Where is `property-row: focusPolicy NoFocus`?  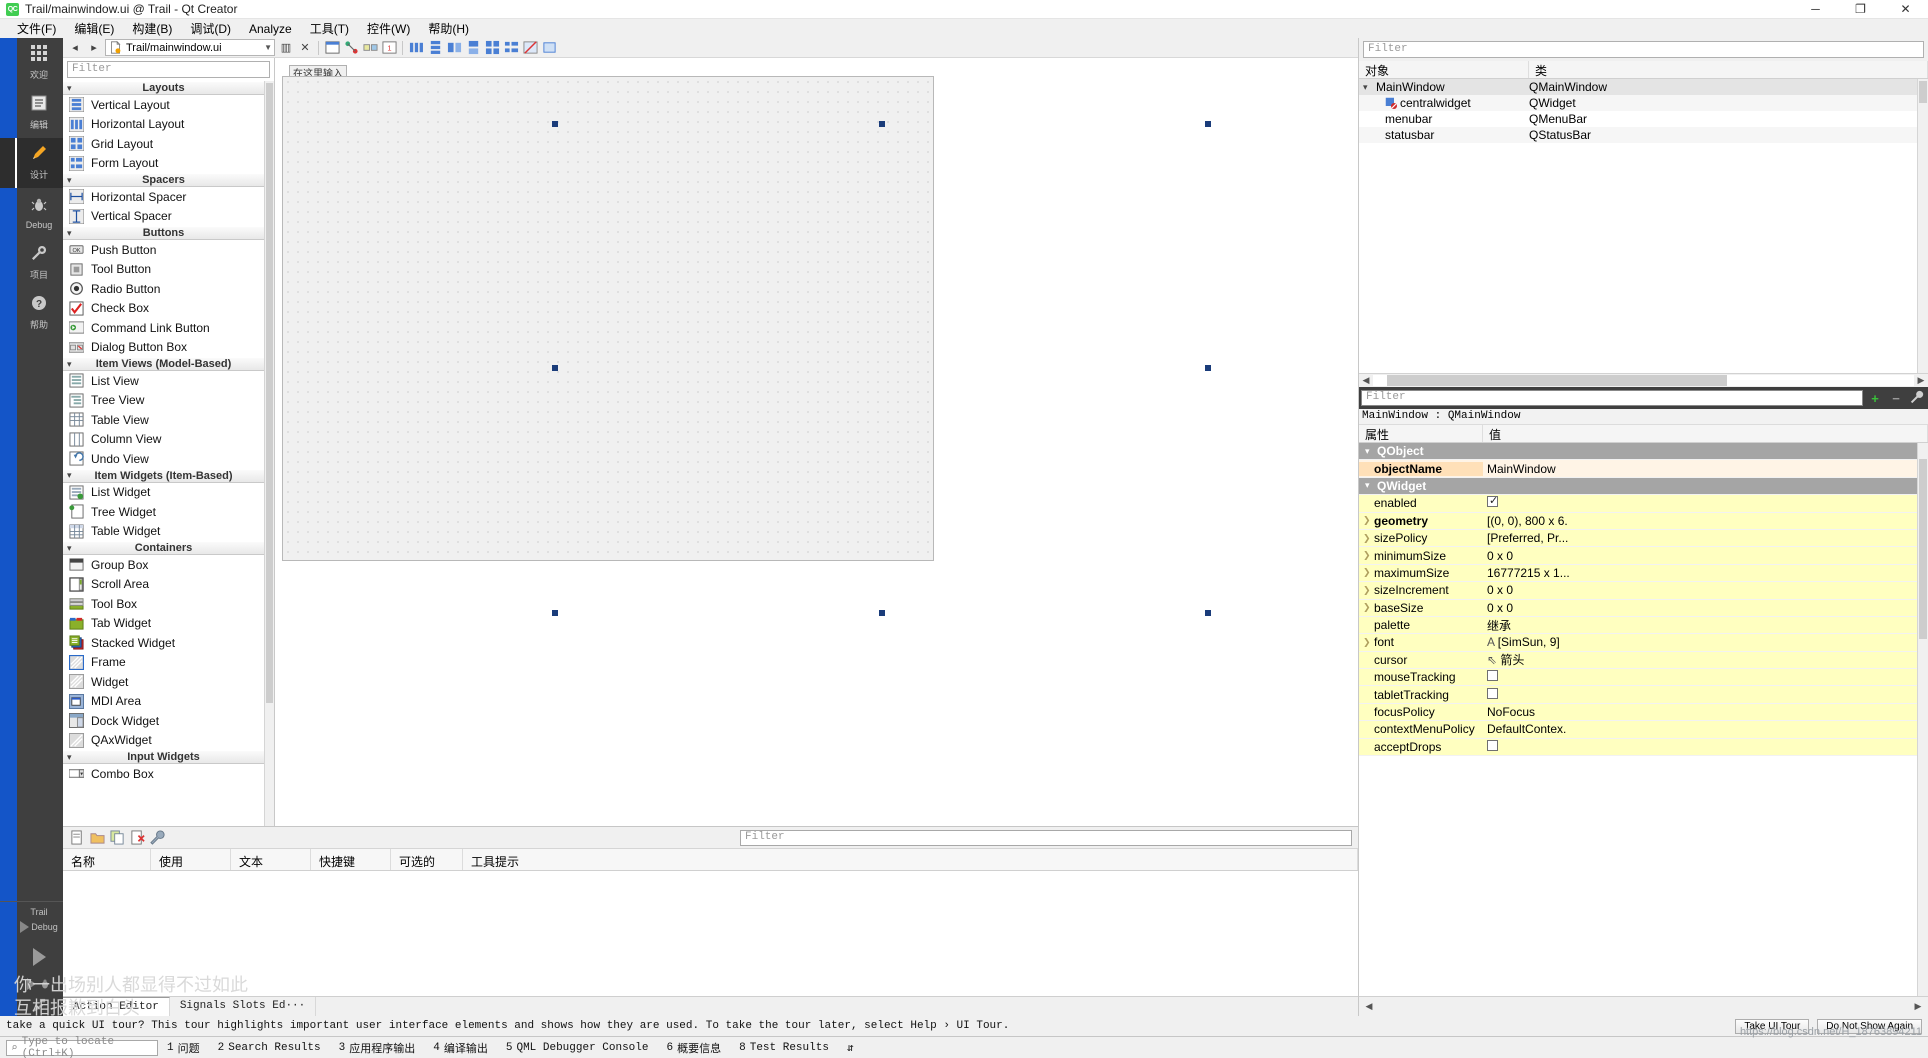 property-row: focusPolicy NoFocus is located at coordinates (1638, 712).